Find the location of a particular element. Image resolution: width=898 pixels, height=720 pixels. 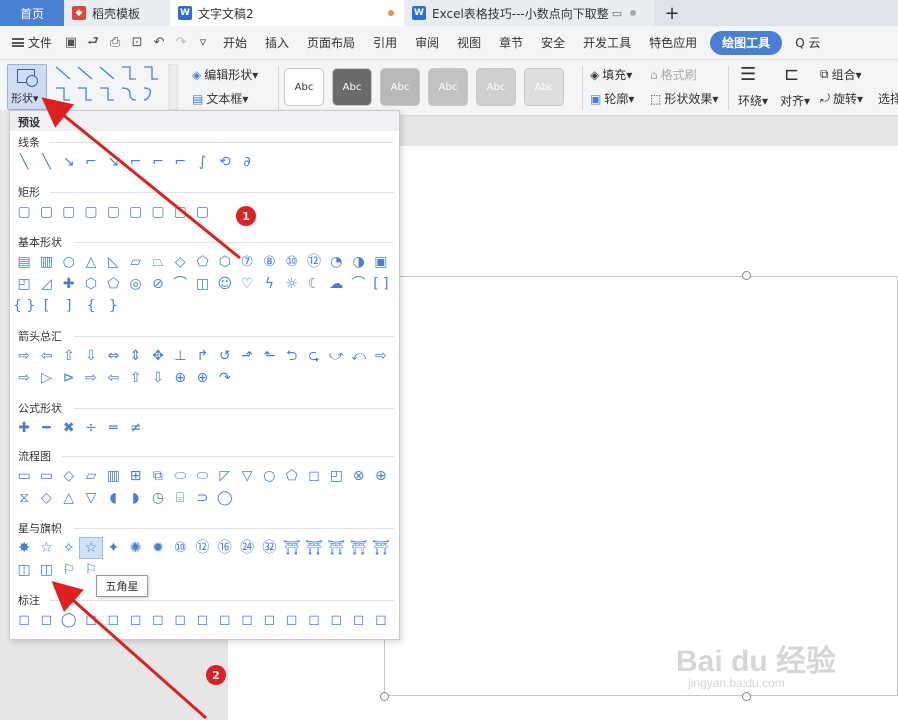

shape-option: ∫ is located at coordinates (202, 162).